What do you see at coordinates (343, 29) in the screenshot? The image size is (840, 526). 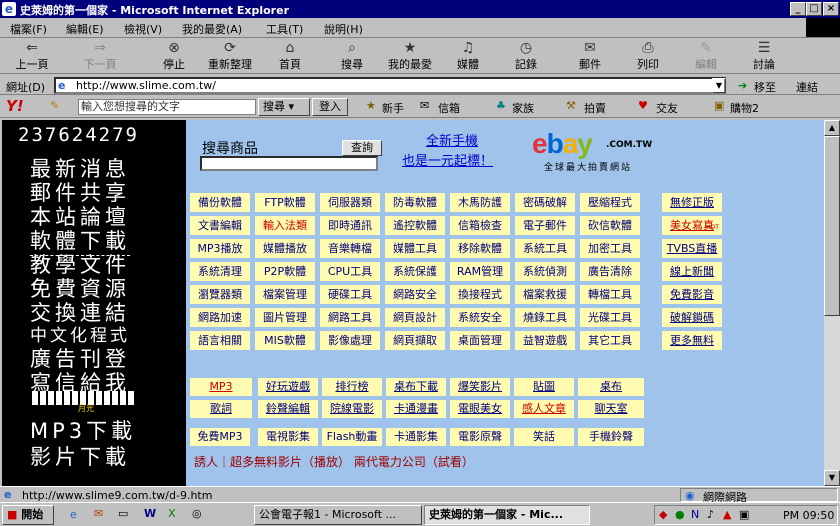 I see `menu-help: 說明(H)` at bounding box center [343, 29].